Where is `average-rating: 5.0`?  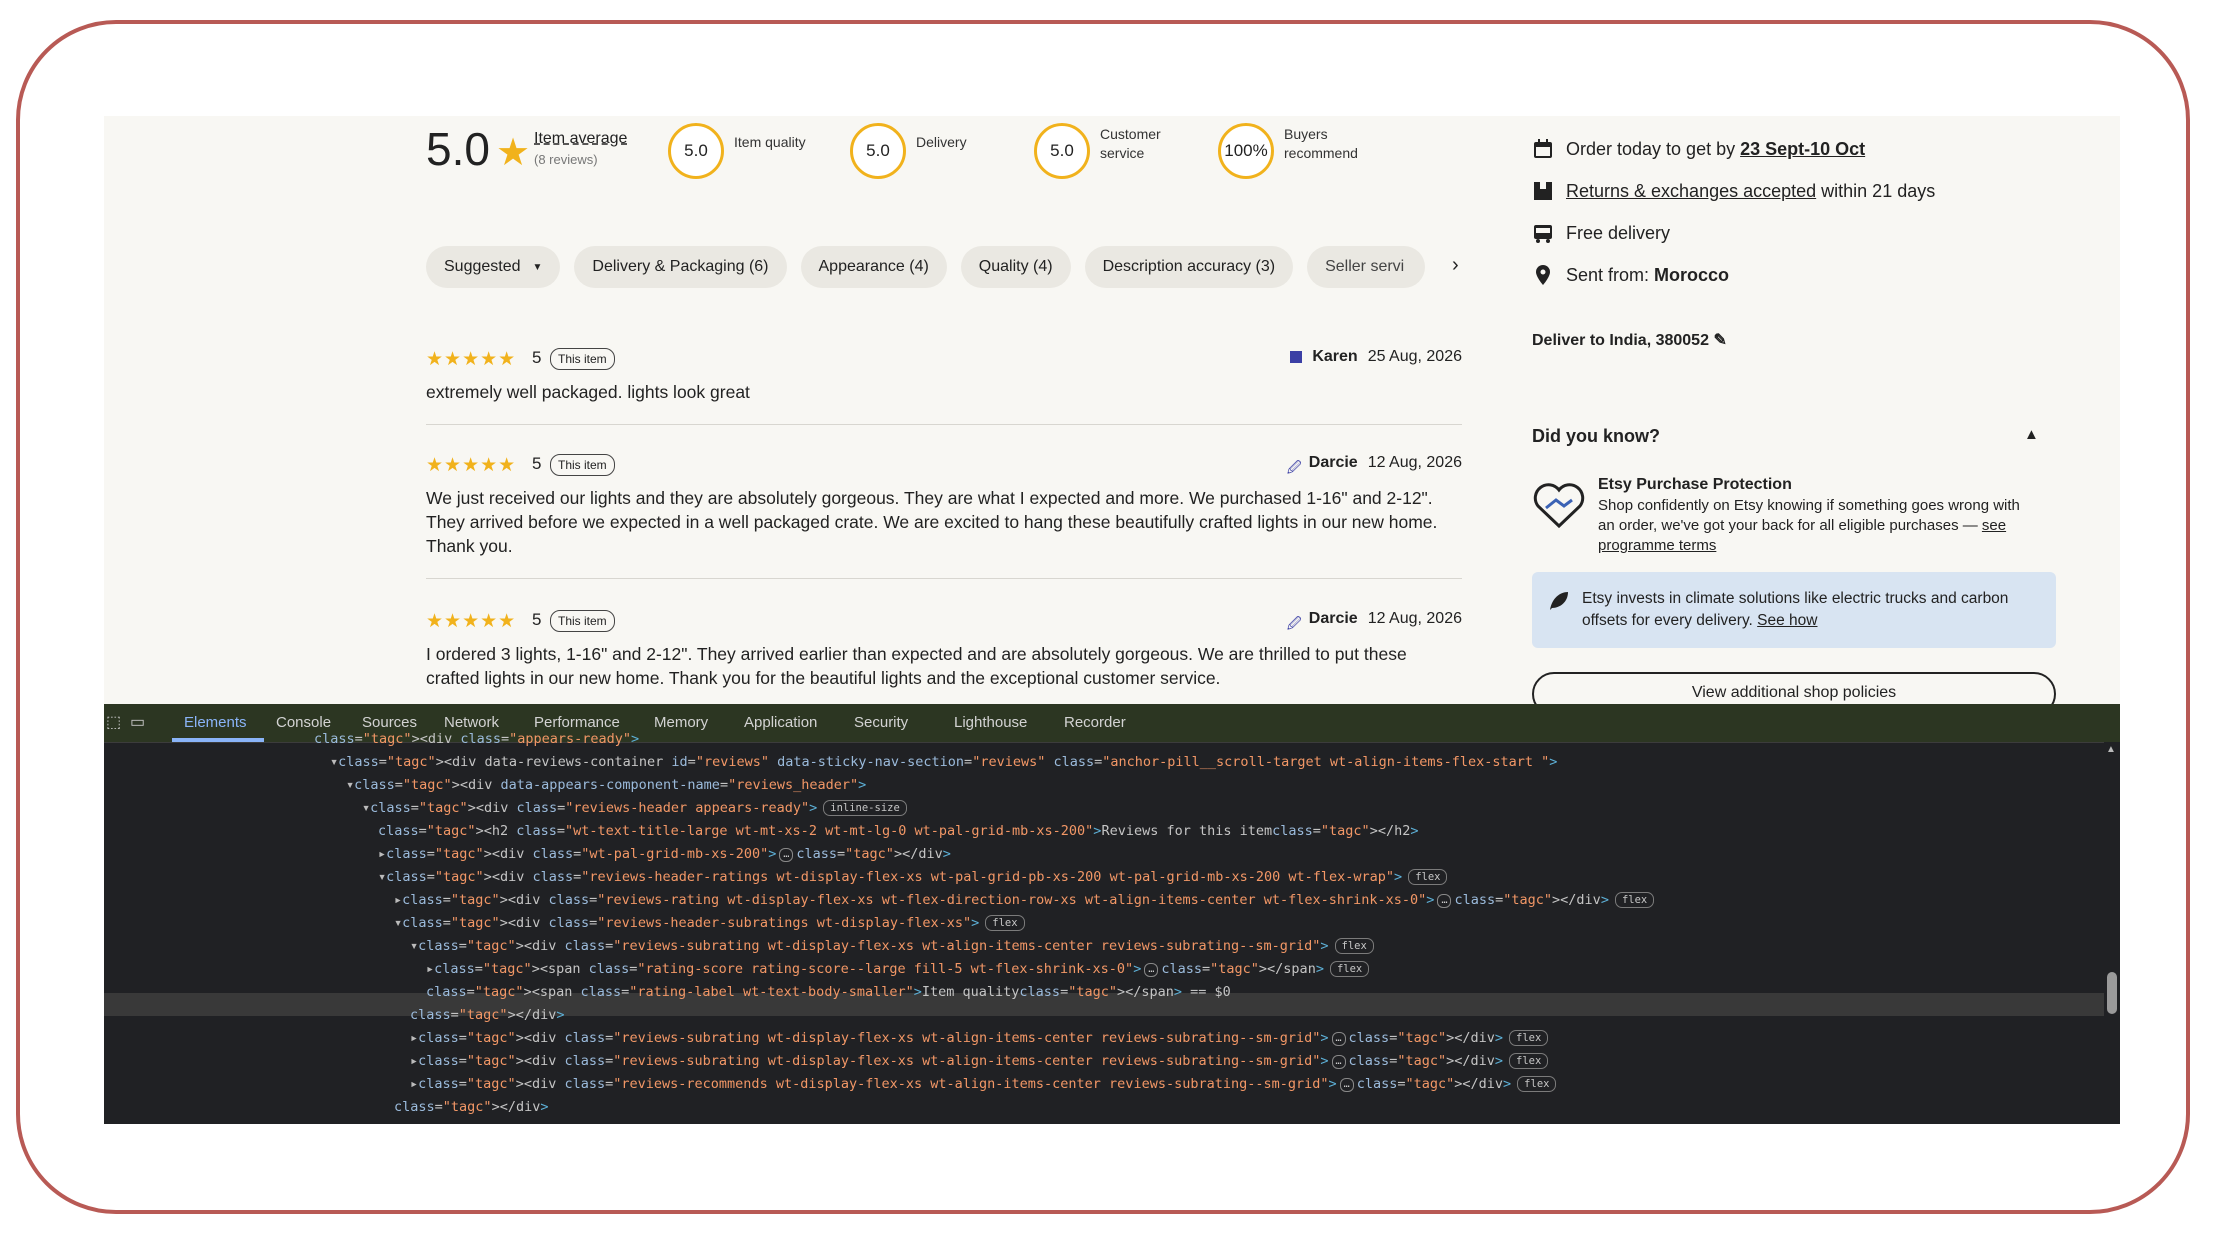
average-rating: 5.0 is located at coordinates (458, 149).